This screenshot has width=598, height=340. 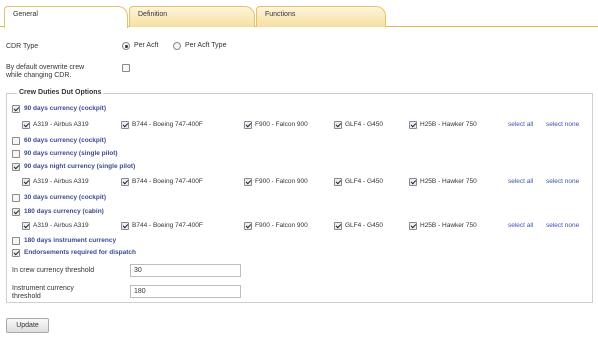 I want to click on duty-label: 60 days currency (cockpit), so click(x=65, y=140).